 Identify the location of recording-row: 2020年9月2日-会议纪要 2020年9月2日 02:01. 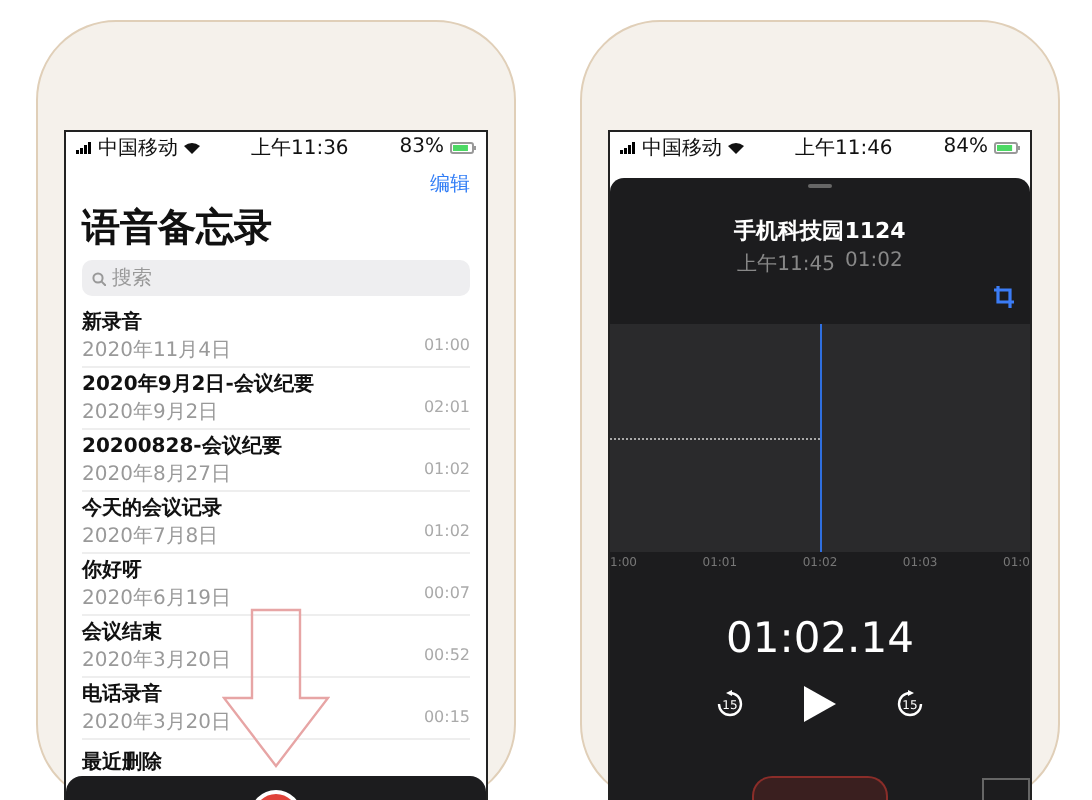
(276, 399).